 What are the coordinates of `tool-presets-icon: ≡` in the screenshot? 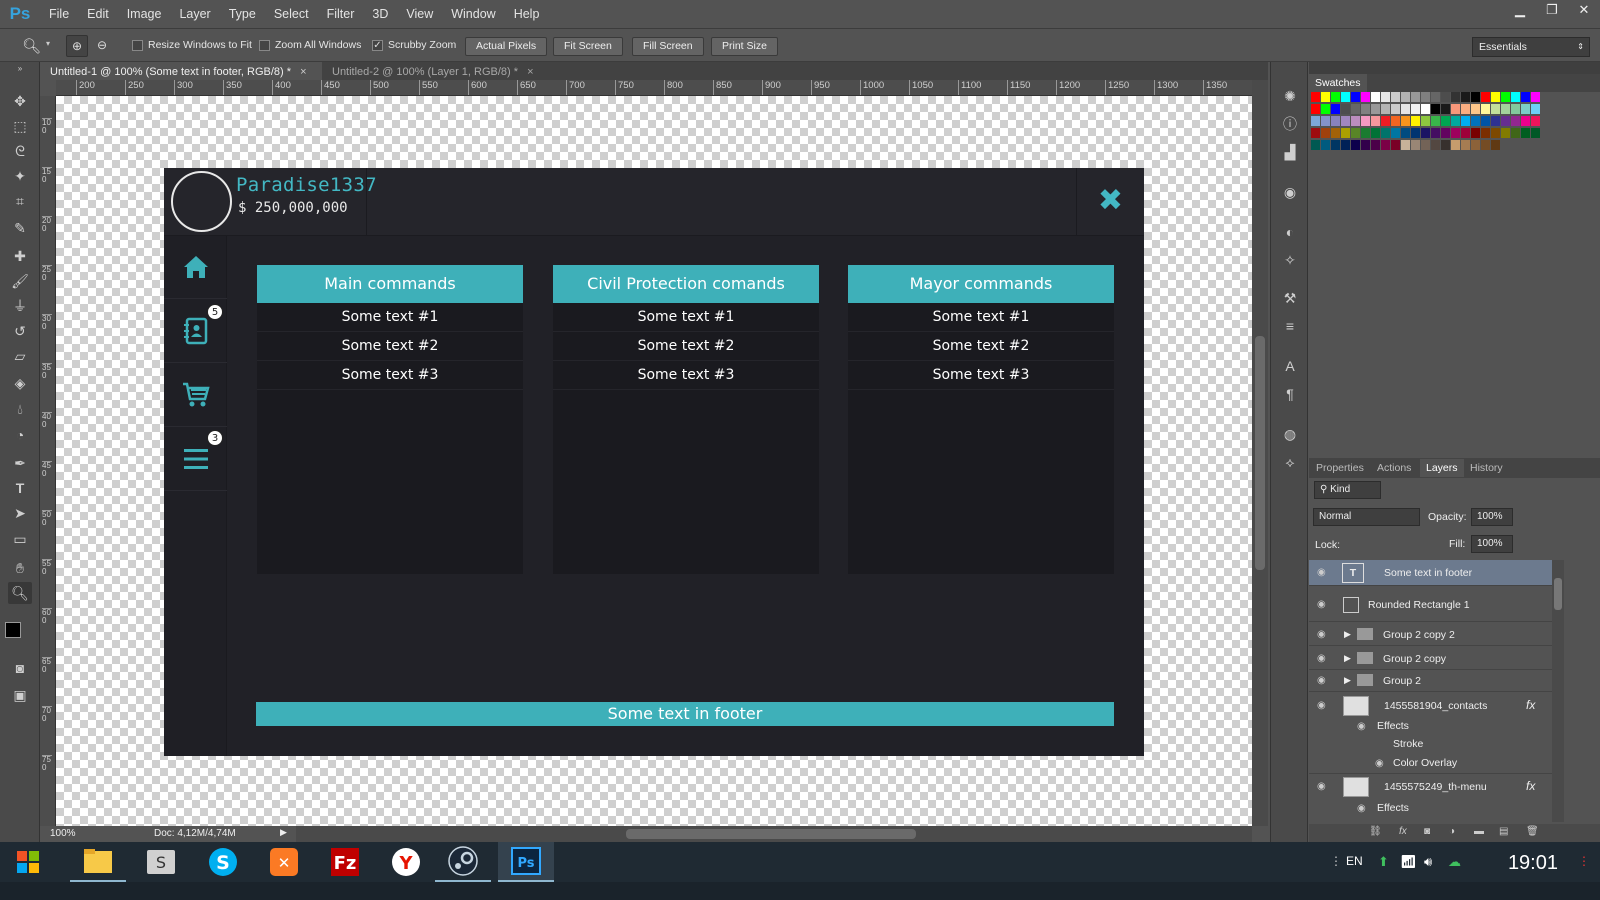 It's located at (1290, 326).